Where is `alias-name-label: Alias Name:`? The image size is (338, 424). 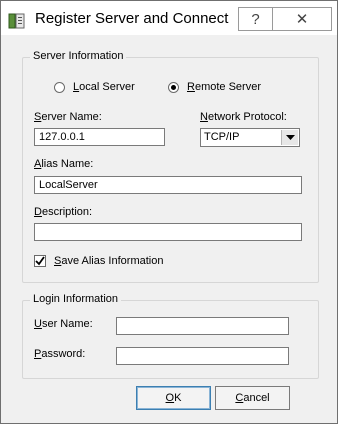
alias-name-label: Alias Name: is located at coordinates (64, 164).